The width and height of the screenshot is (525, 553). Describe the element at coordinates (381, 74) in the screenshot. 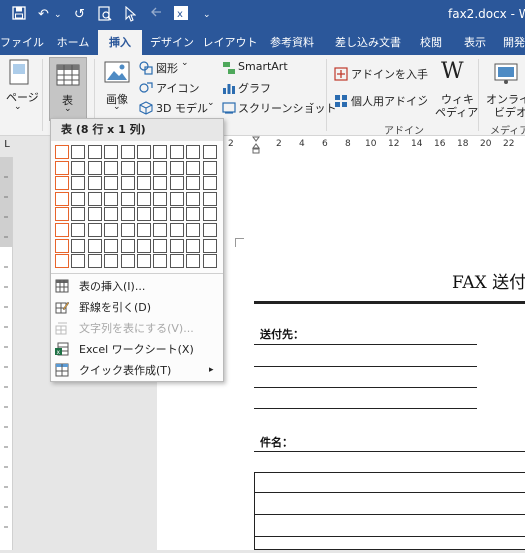

I see `get-addins-button: アドインを入手` at that location.